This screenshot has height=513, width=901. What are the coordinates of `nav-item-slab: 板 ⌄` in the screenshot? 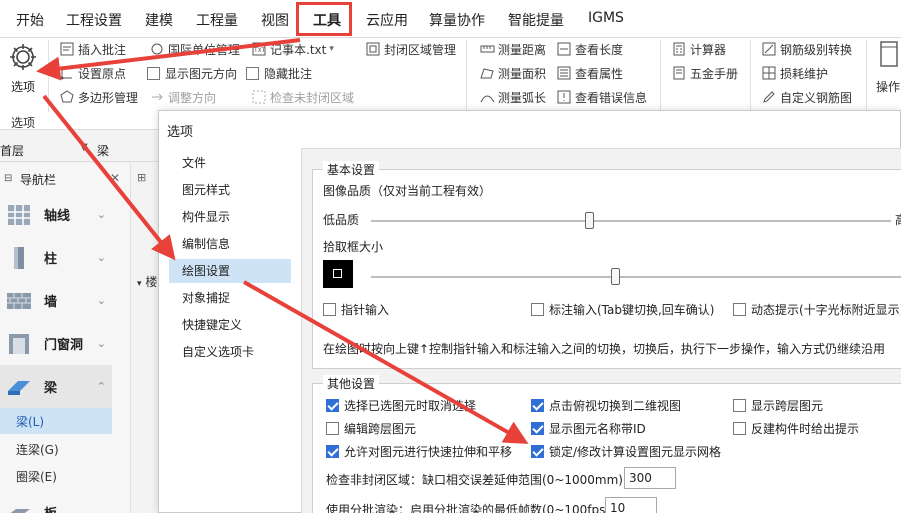 It's located at (56, 502).